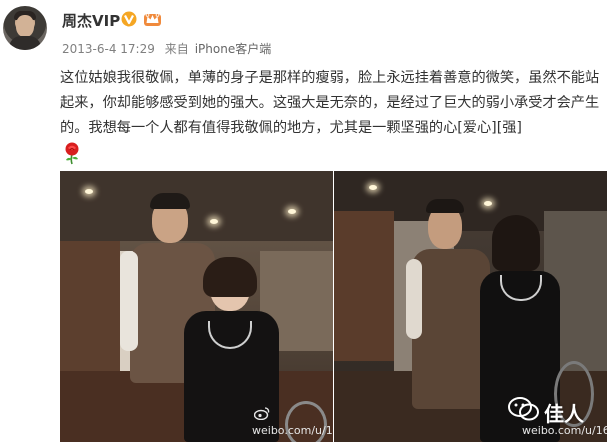  What do you see at coordinates (233, 49) in the screenshot?
I see `post-source: iPhone客户端` at bounding box center [233, 49].